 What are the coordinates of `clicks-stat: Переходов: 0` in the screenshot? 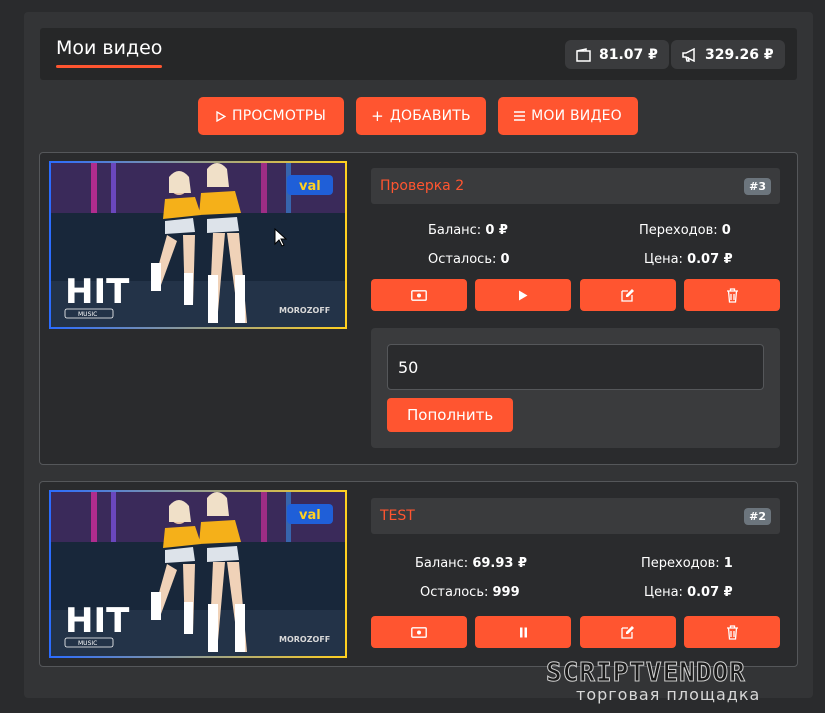 It's located at (685, 230).